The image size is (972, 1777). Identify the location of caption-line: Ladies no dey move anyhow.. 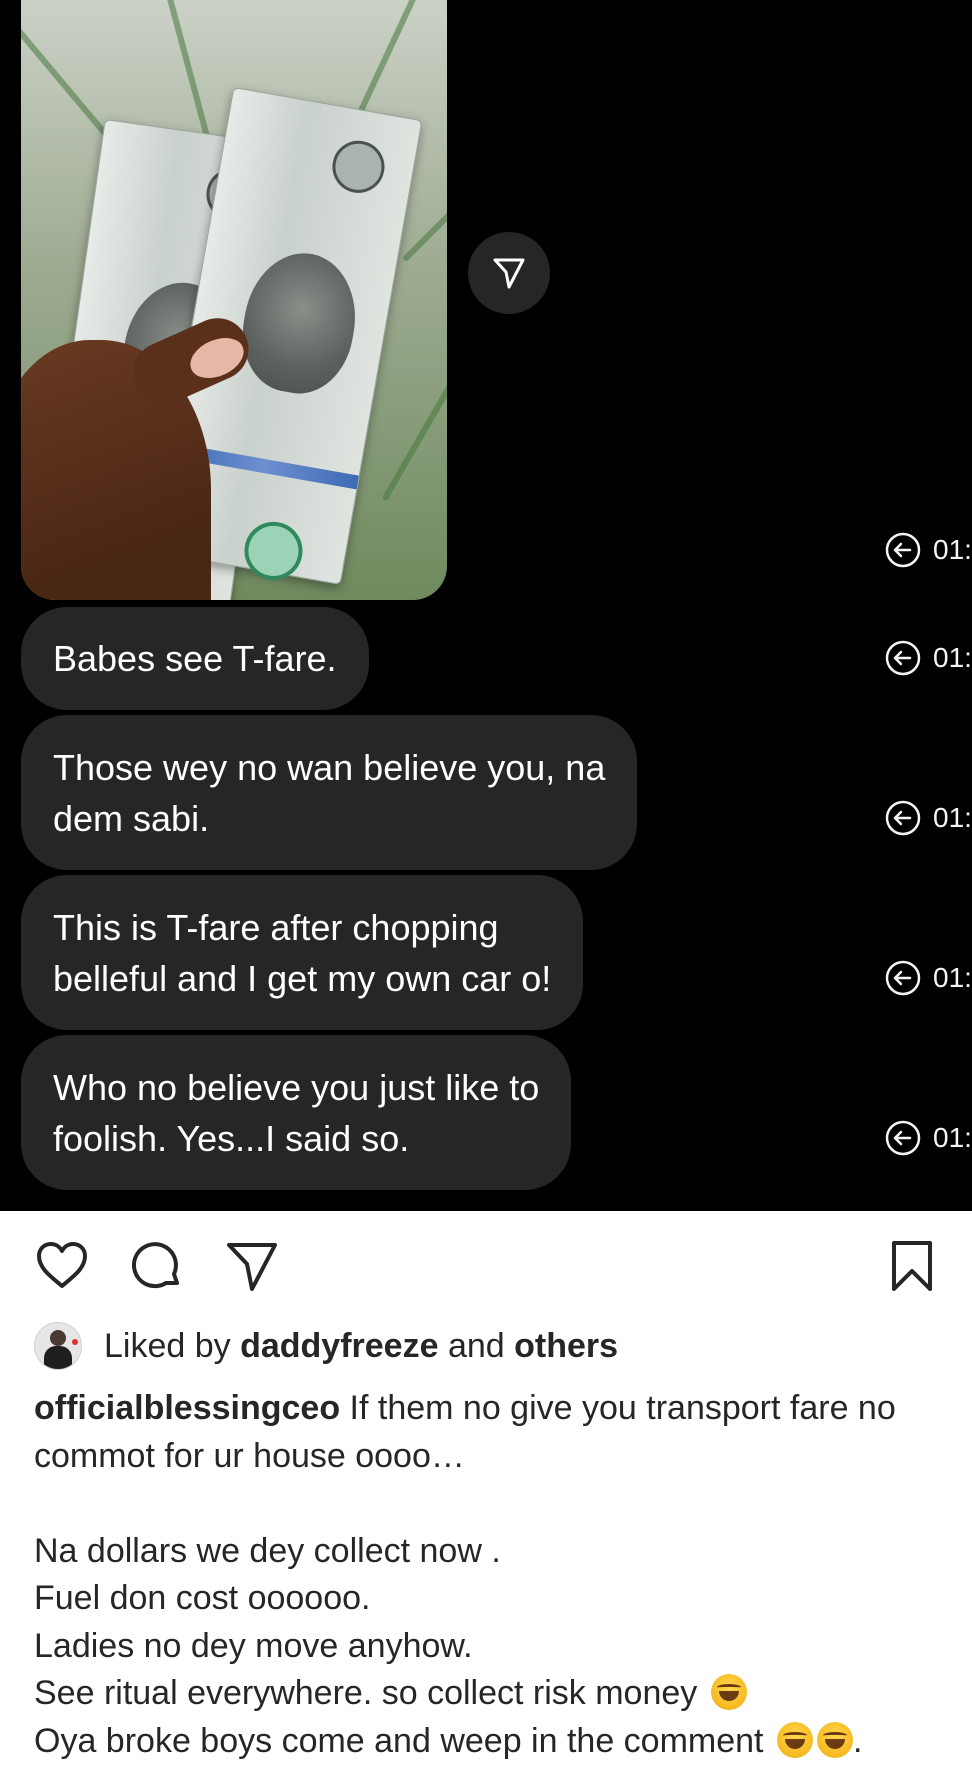
(253, 1645).